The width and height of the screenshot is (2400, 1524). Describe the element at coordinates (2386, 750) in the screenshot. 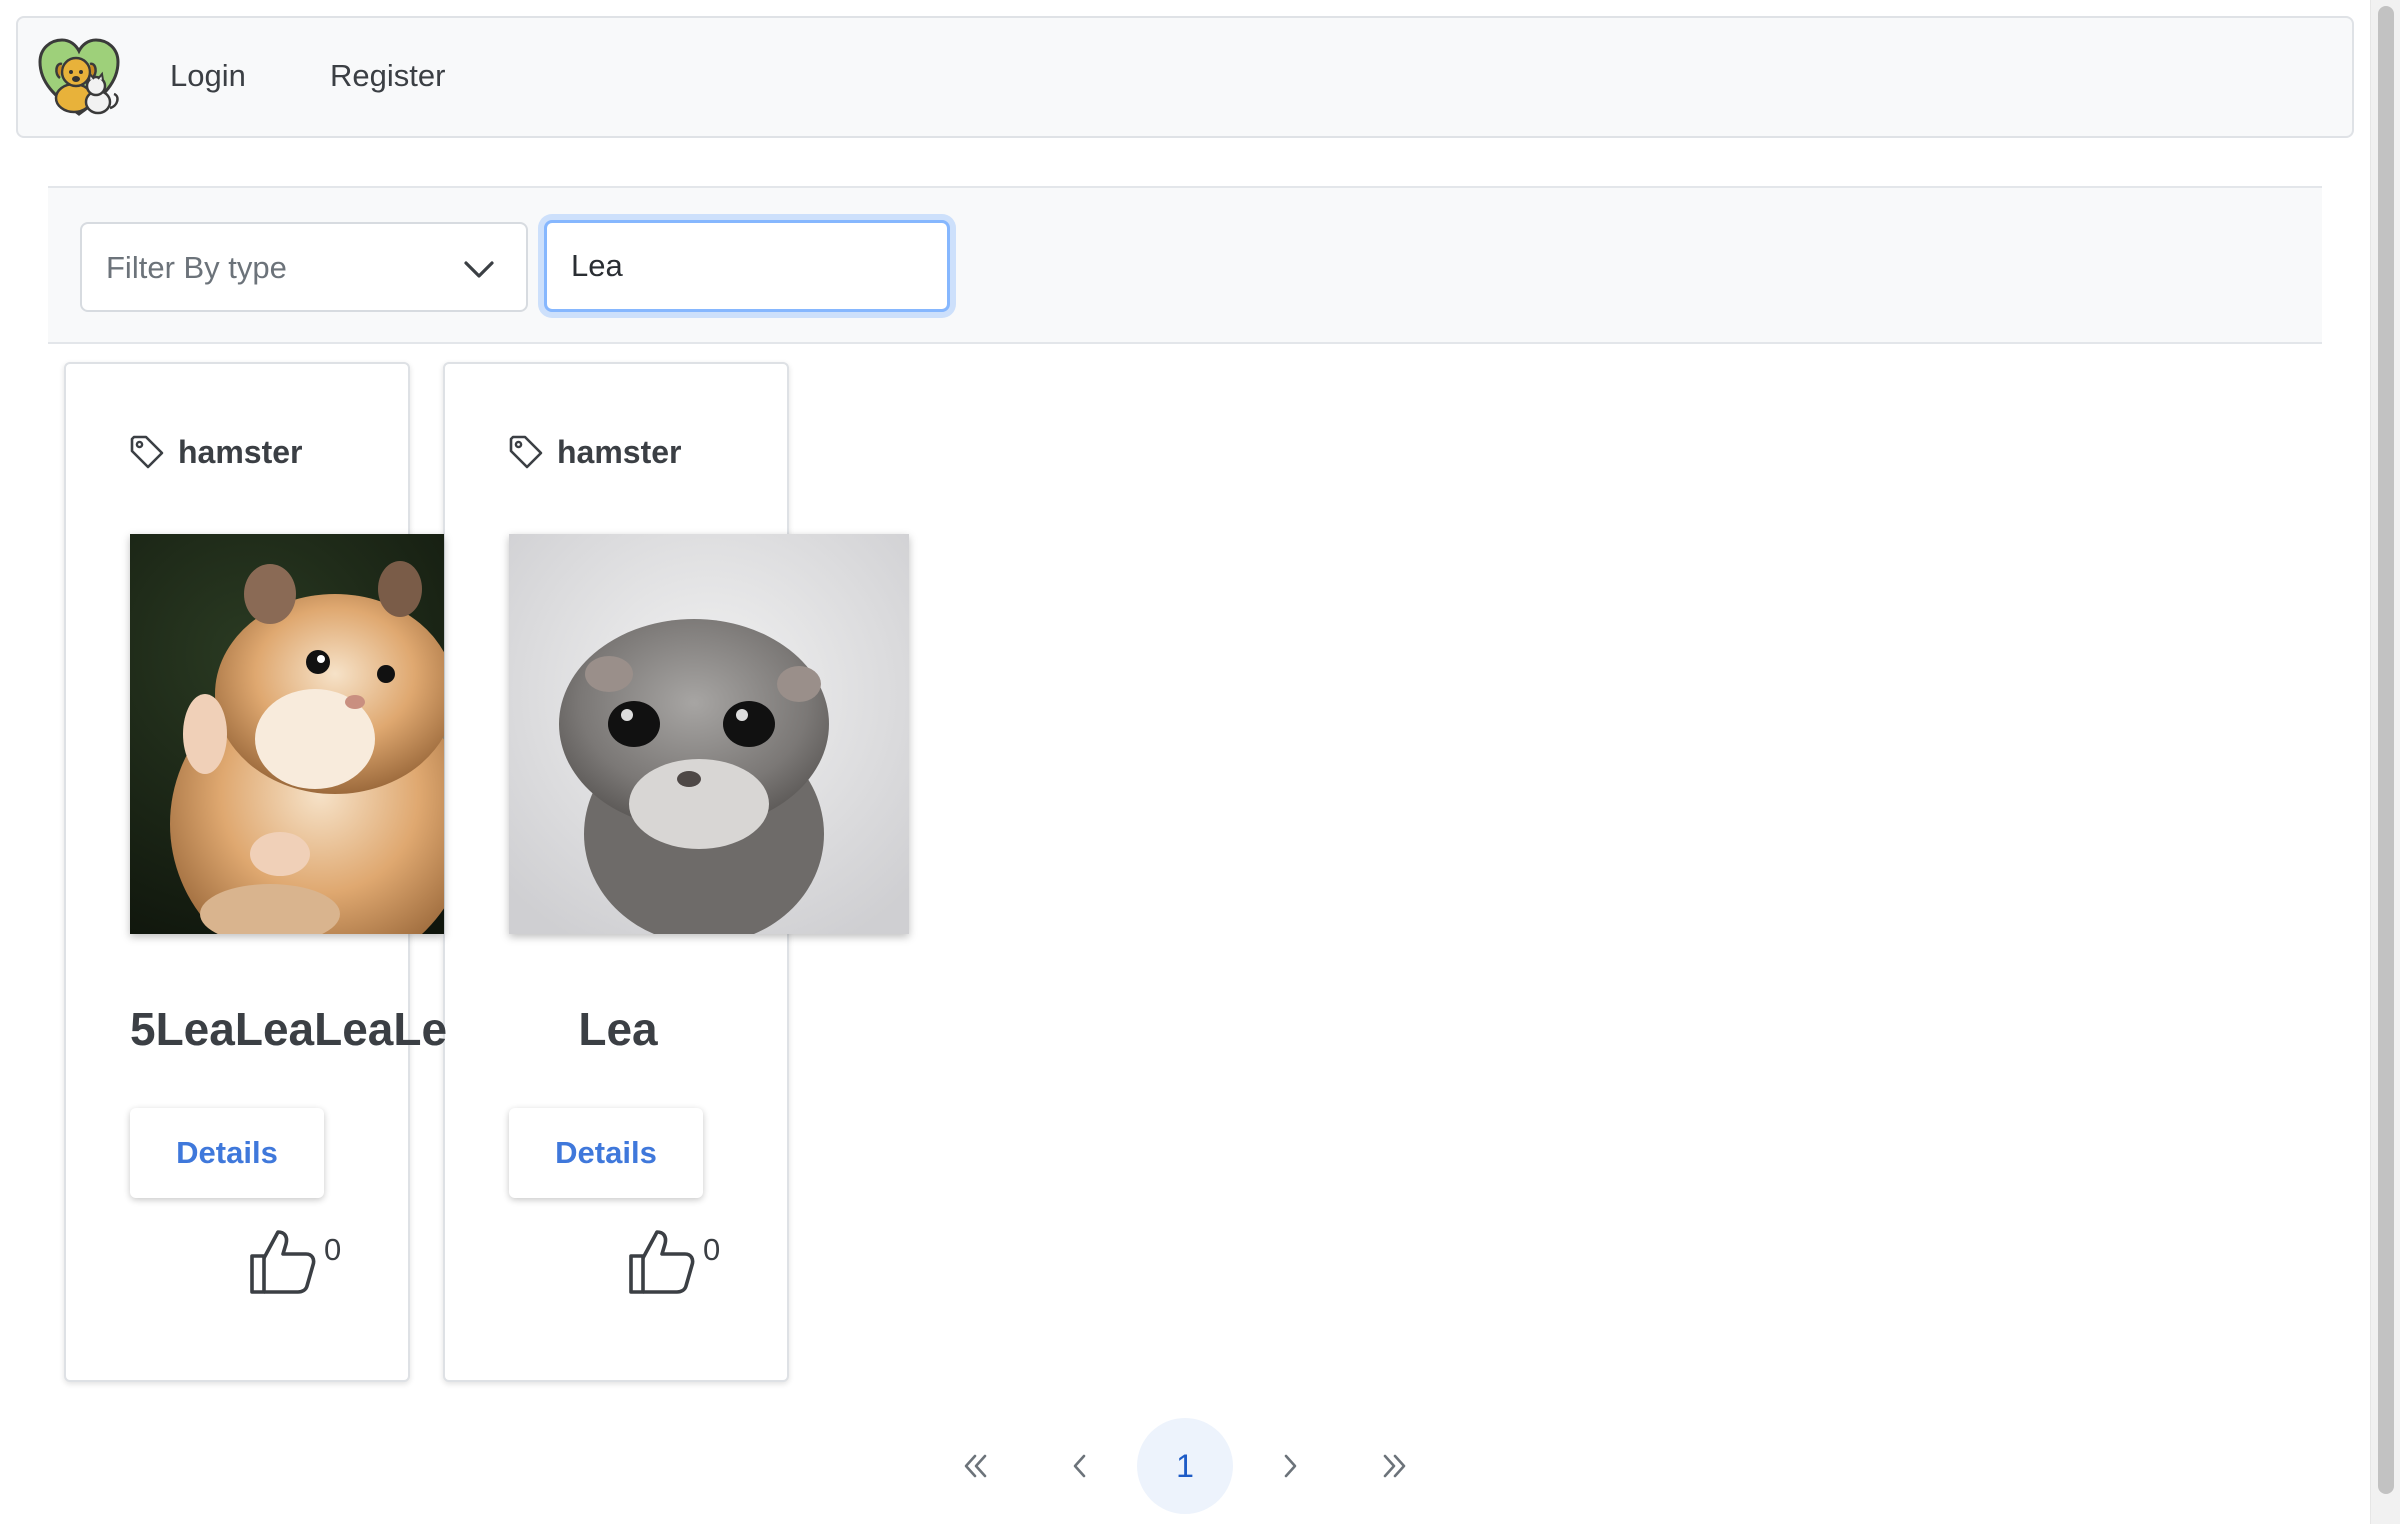

I see `scrollbar-thumb` at that location.